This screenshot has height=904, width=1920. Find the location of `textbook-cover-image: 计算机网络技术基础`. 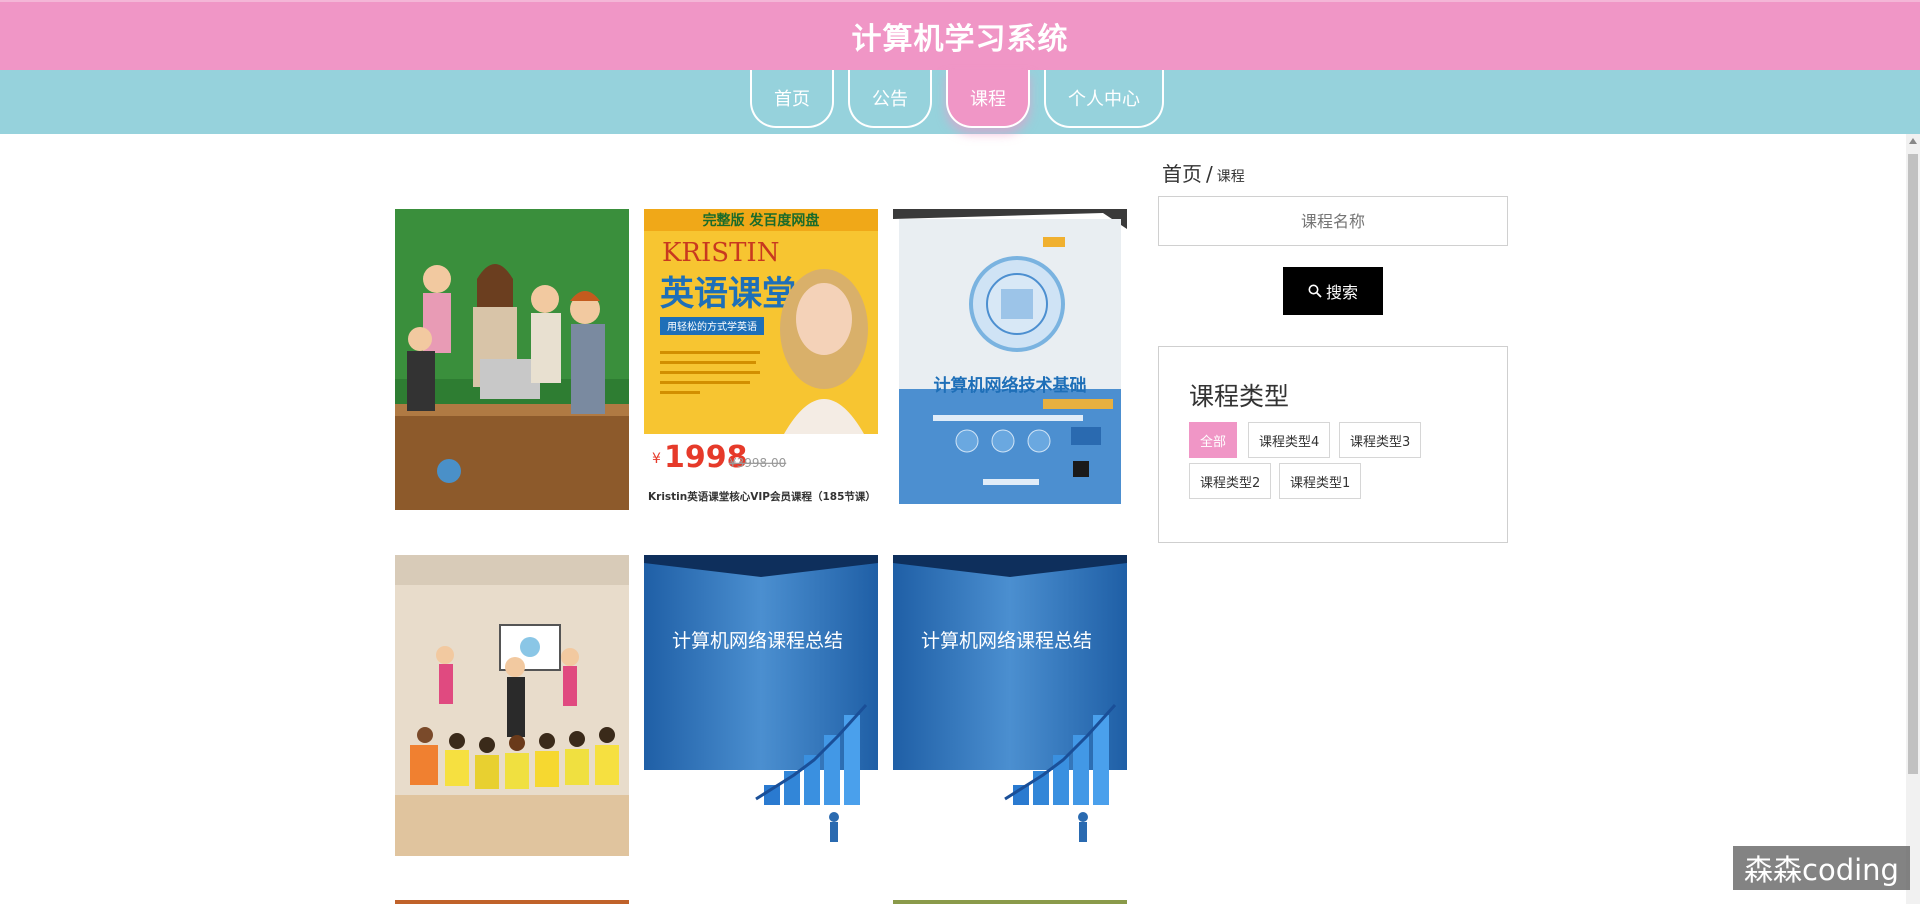

textbook-cover-image: 计算机网络技术基础 is located at coordinates (1010, 359).